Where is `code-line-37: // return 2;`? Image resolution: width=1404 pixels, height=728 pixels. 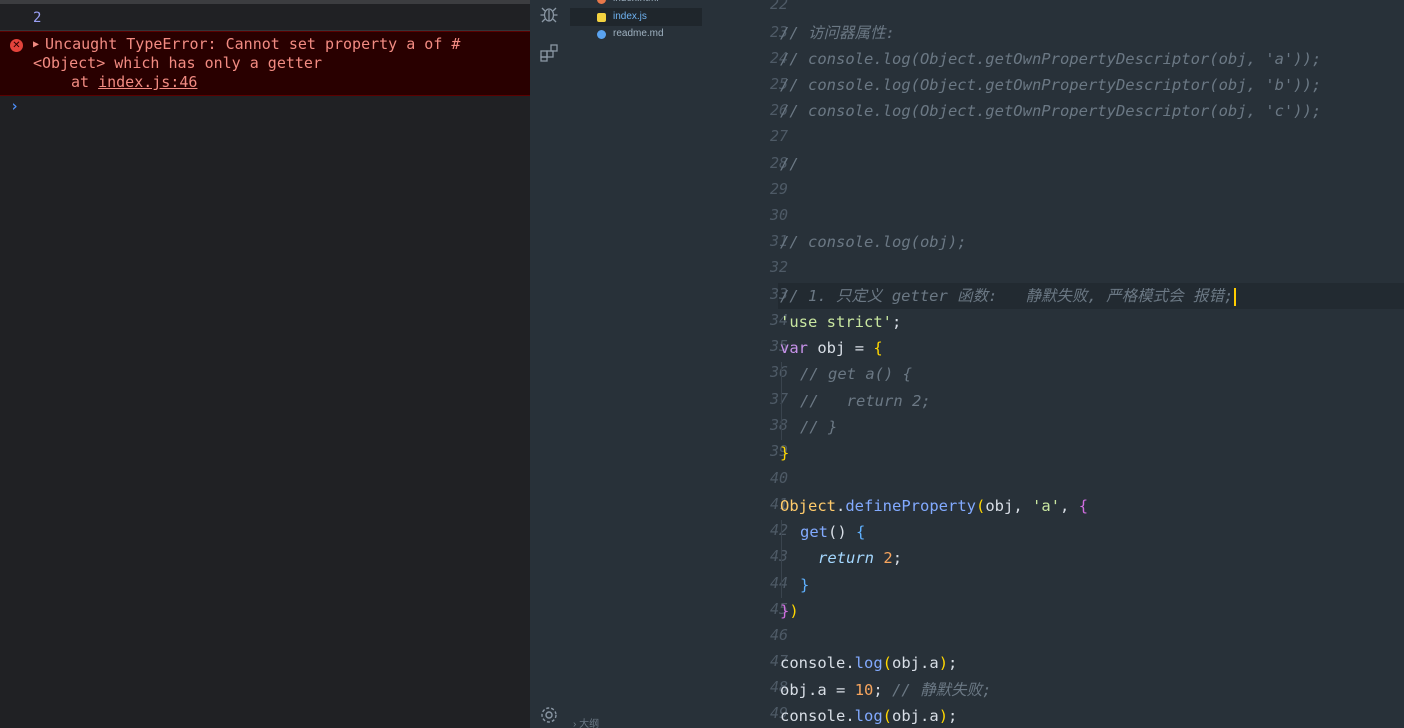 code-line-37: // return 2; is located at coordinates (865, 401).